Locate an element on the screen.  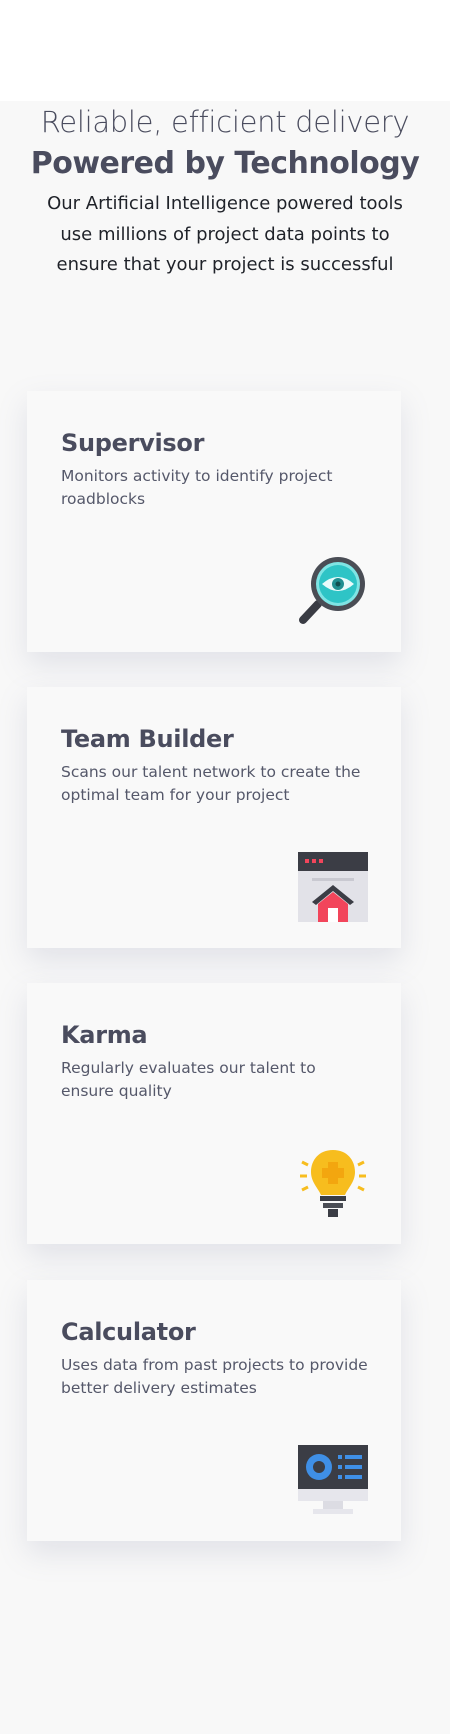
browser-house-icon is located at coordinates (333, 887).